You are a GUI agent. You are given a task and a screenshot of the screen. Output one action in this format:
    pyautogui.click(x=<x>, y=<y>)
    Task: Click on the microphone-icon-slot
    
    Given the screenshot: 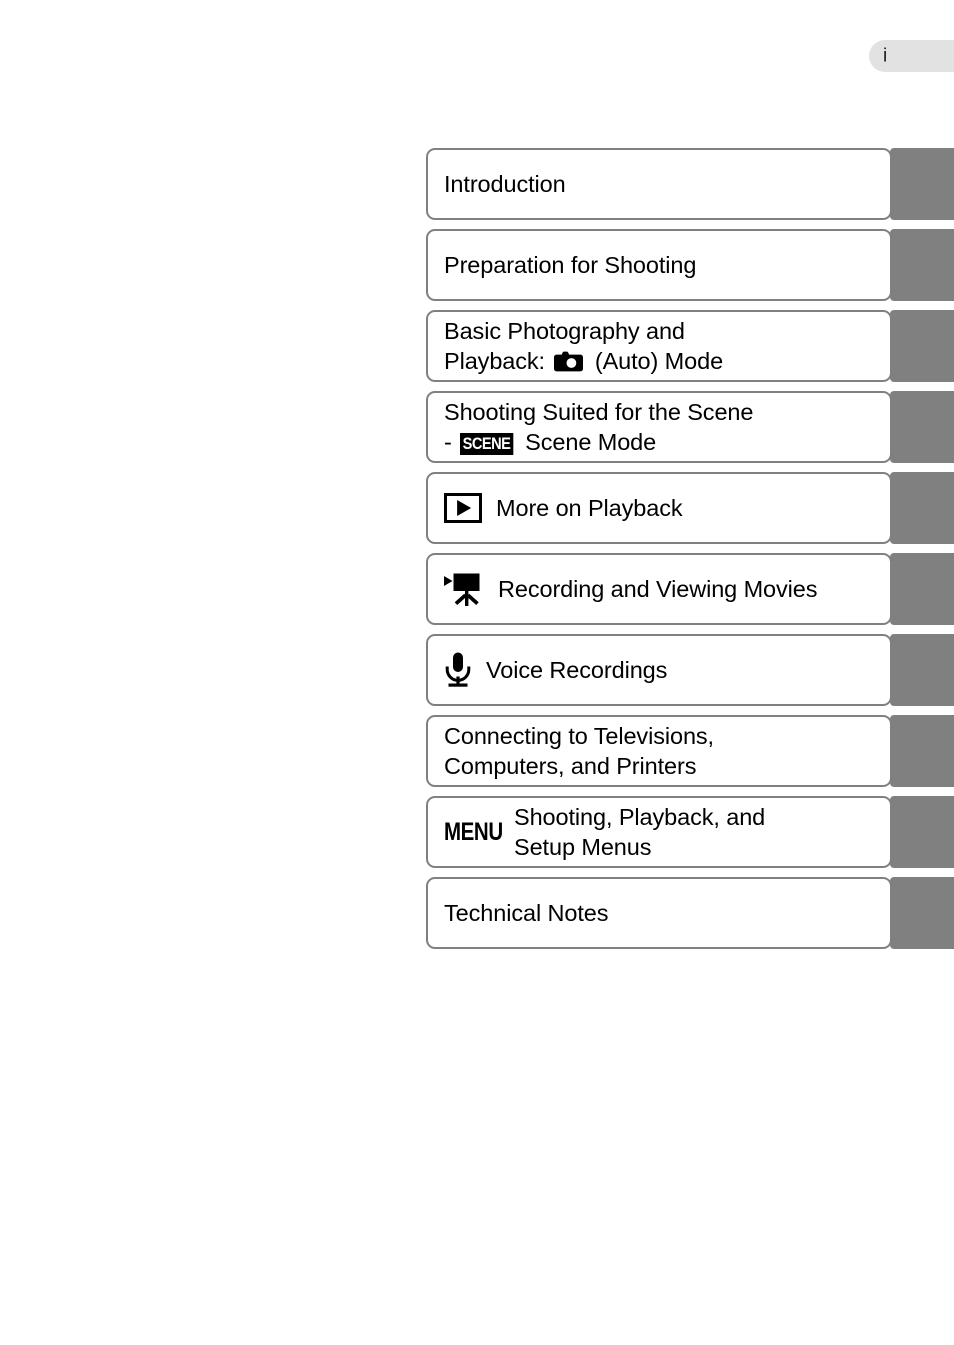 What is the action you would take?
    pyautogui.click(x=458, y=670)
    